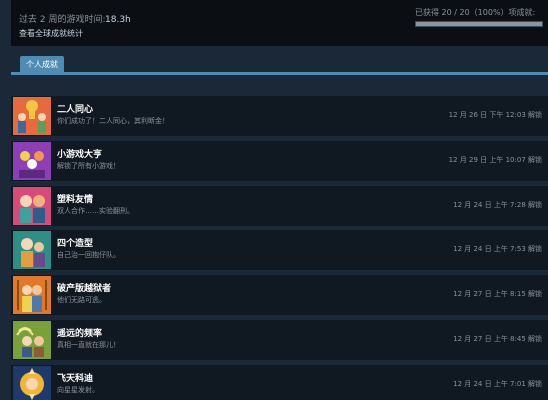 The height and width of the screenshot is (400, 548). I want to click on tabs-underline, so click(279, 73).